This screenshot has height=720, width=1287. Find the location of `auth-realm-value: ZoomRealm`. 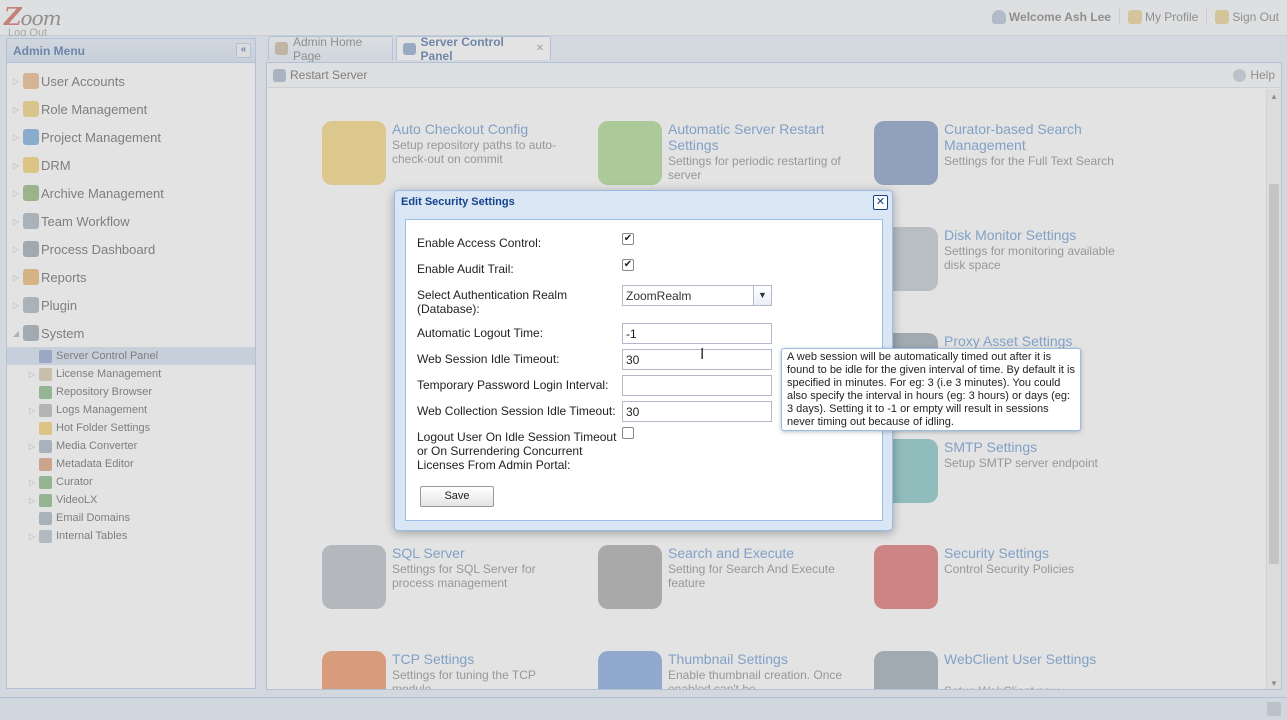

auth-realm-value: ZoomRealm is located at coordinates (659, 296).